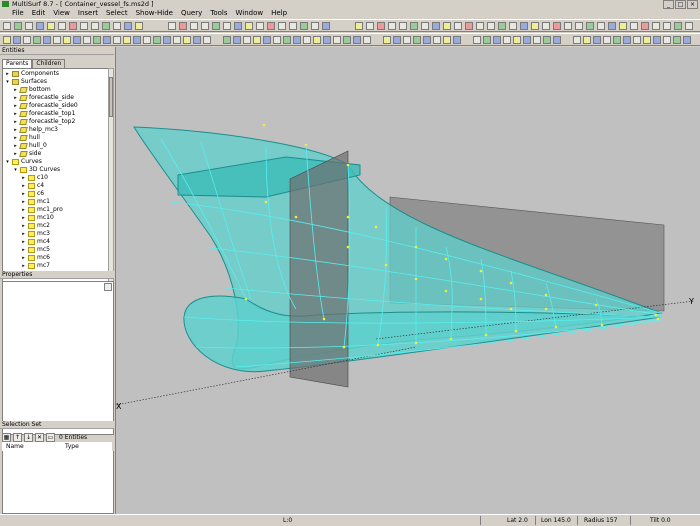  I want to click on menu-view: View, so click(61, 13).